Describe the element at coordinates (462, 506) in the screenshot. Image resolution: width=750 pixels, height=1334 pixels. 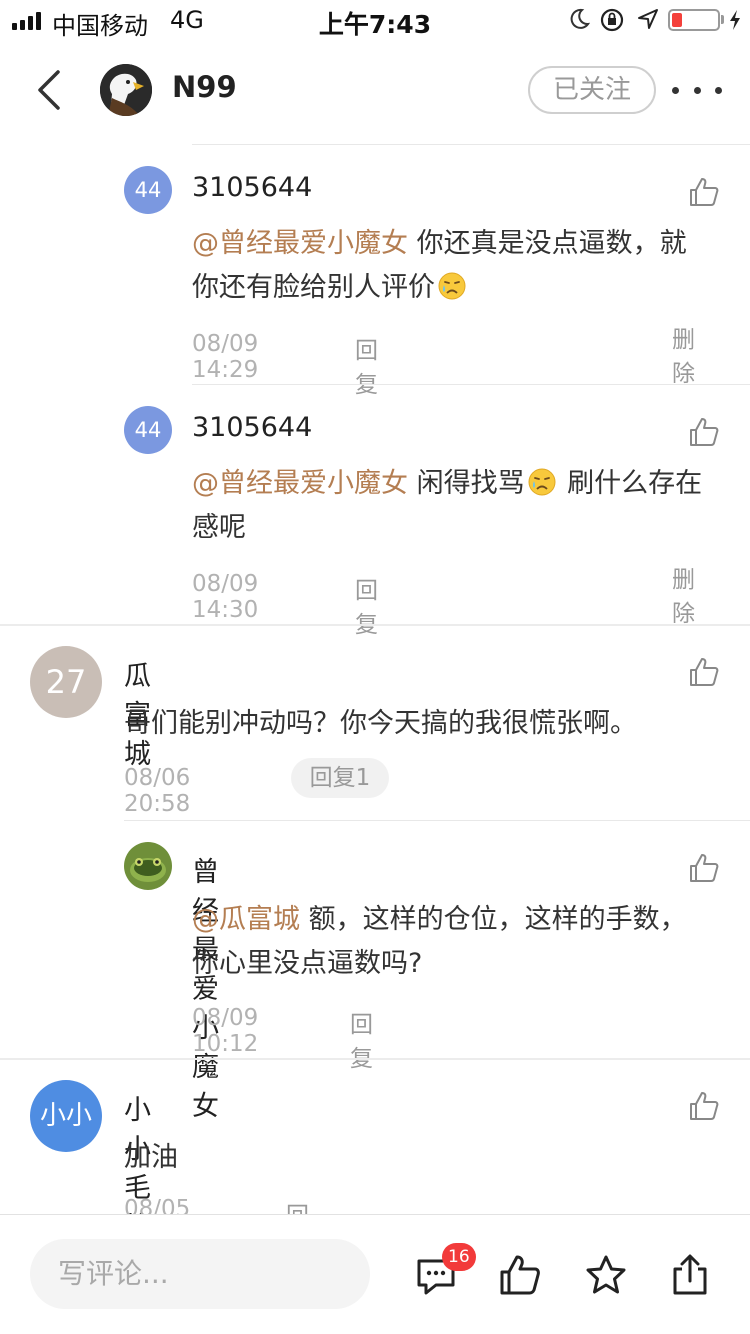
I see `reply-text: @曾经最爱小魔女 闲得找骂 刷什么存在 感呢` at that location.